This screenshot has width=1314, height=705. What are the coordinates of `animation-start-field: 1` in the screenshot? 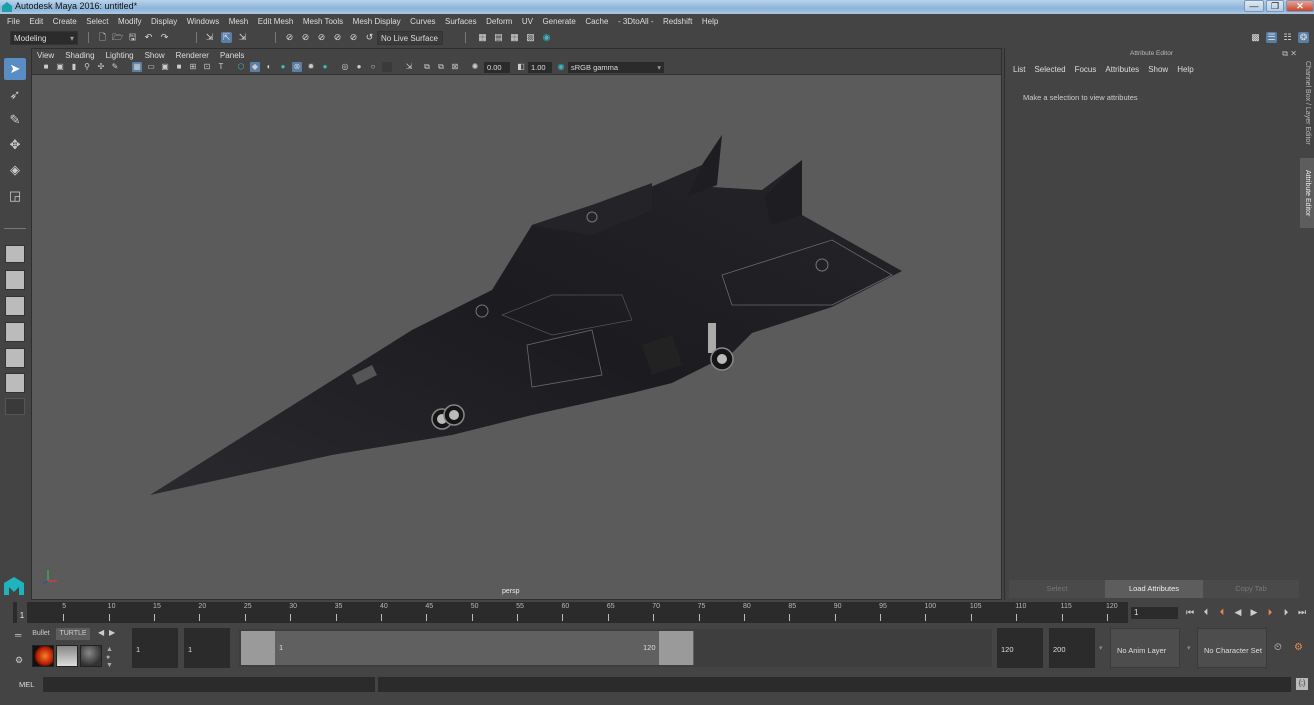 It's located at (155, 648).